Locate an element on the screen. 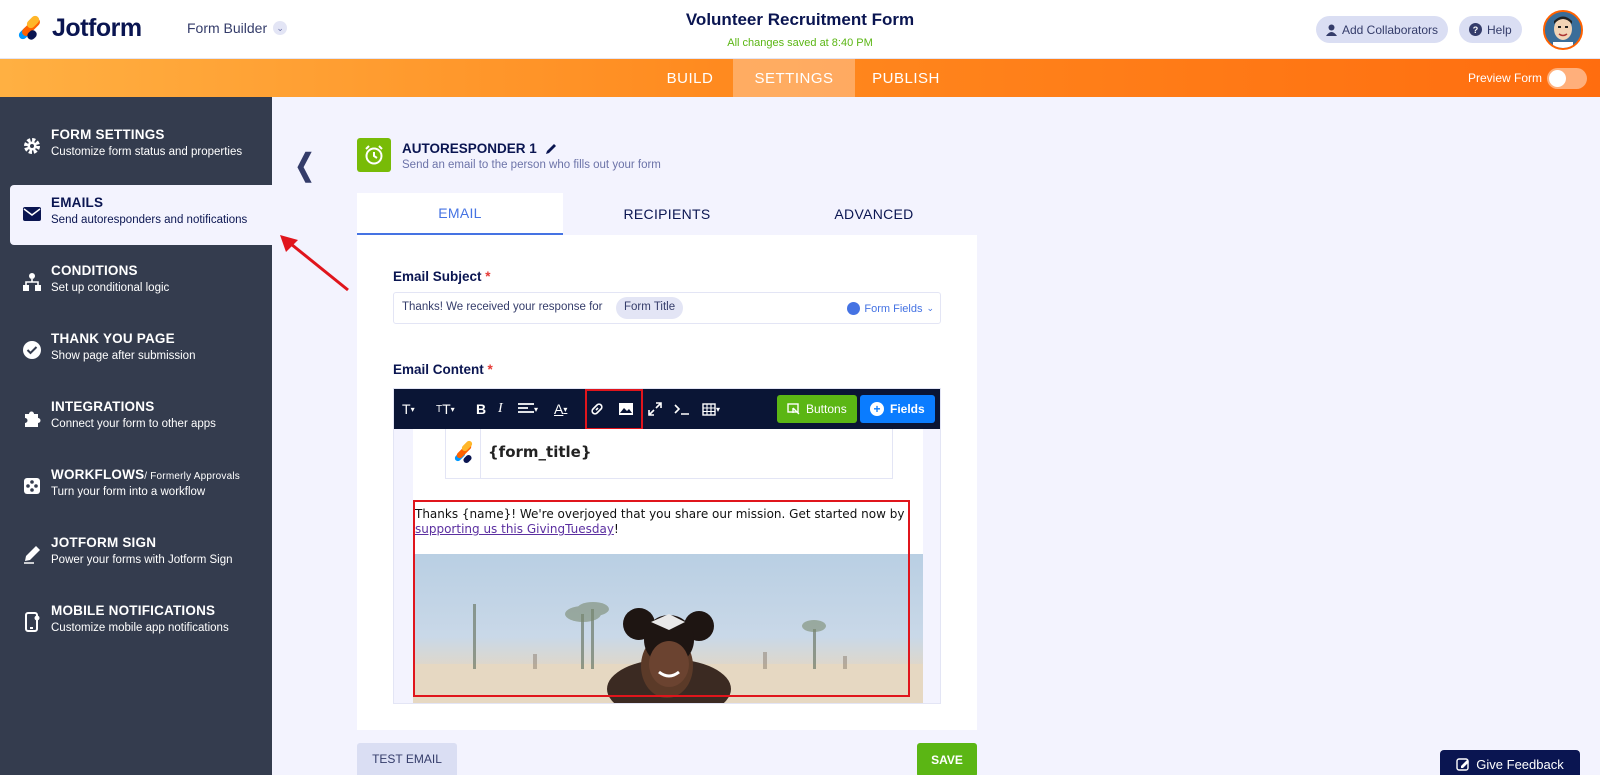  sidebar-item-subtitle: Customize mobile app notifications is located at coordinates (140, 628).